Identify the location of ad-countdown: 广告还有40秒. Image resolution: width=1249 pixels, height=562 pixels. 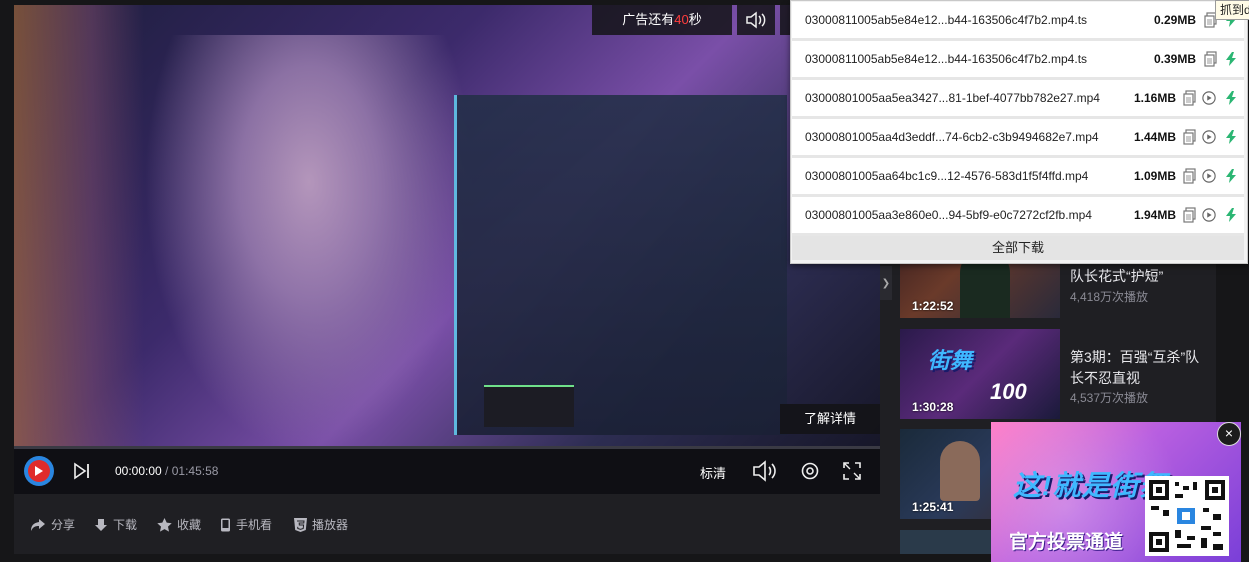
(662, 20).